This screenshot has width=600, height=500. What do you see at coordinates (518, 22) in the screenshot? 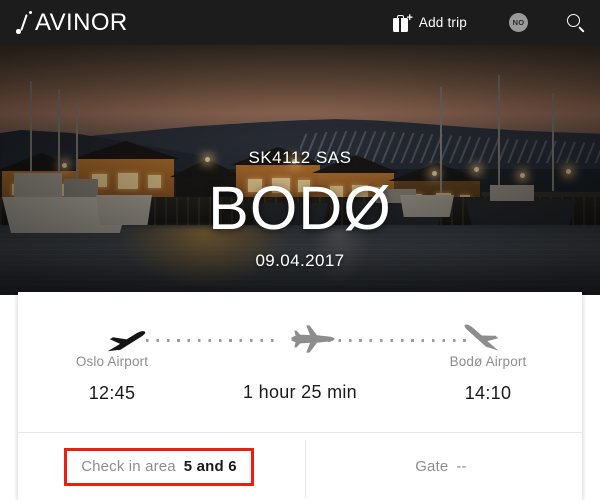
I see `locale-badge: NO` at bounding box center [518, 22].